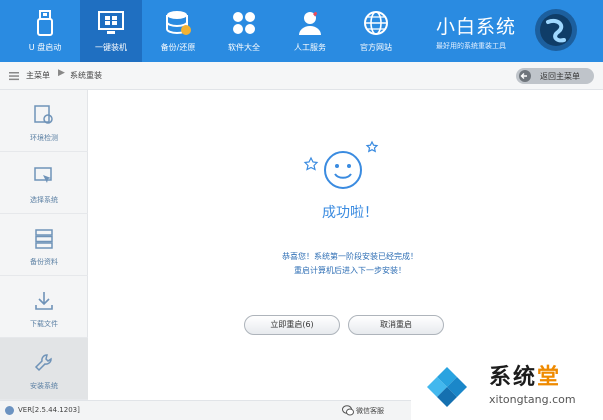  Describe the element at coordinates (111, 47) in the screenshot. I see `nav-label: 一键装机` at that location.